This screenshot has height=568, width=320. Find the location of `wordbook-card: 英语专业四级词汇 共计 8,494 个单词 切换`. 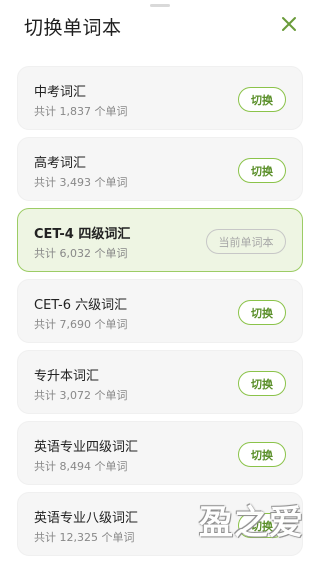

wordbook-card: 英语专业四级词汇 共计 8,494 个单词 切换 is located at coordinates (160, 453).